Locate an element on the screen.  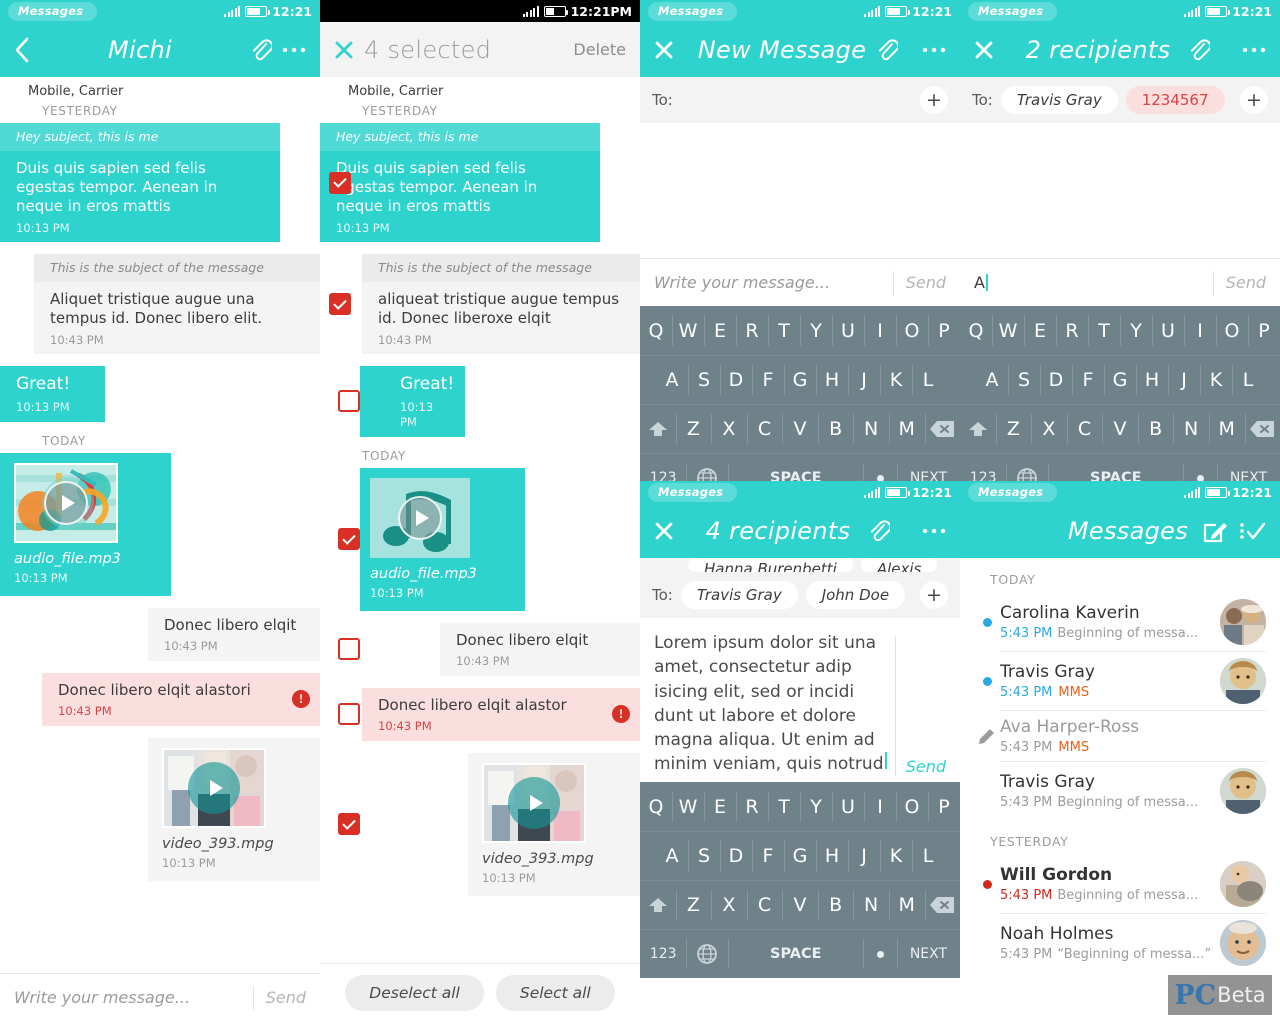
message-input: A is located at coordinates (1091, 282).